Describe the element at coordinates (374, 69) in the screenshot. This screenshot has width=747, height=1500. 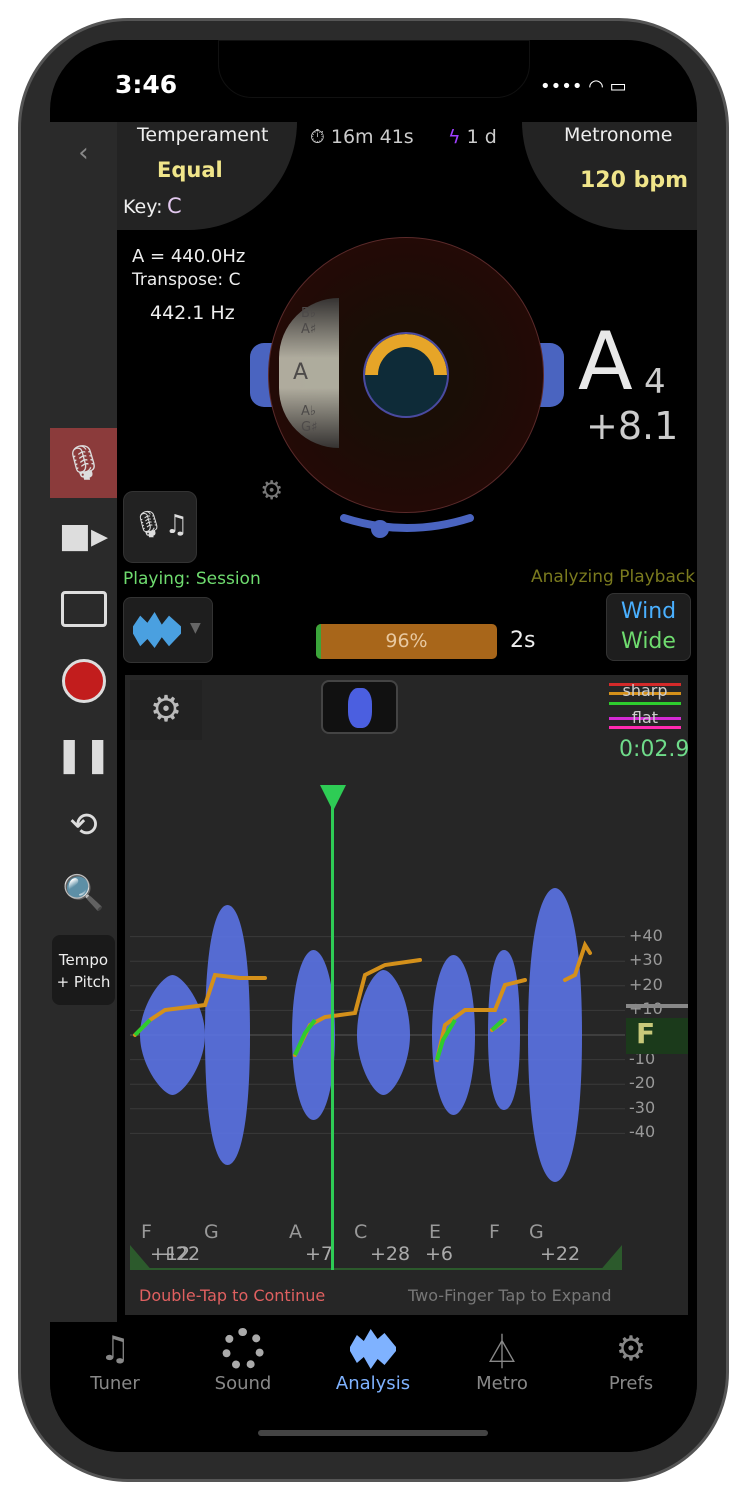
I see `notch` at that location.